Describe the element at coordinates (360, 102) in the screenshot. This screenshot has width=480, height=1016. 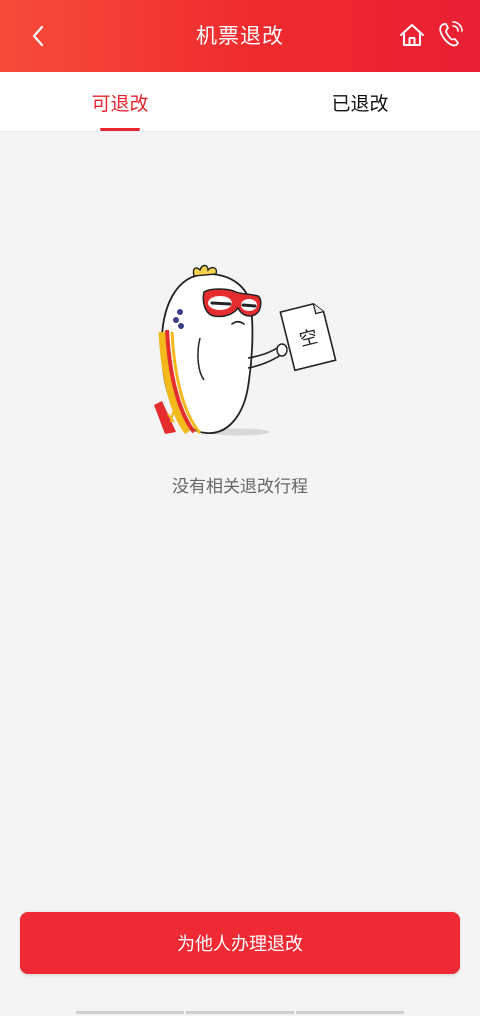
I see `tab-refunded: 已退改` at that location.